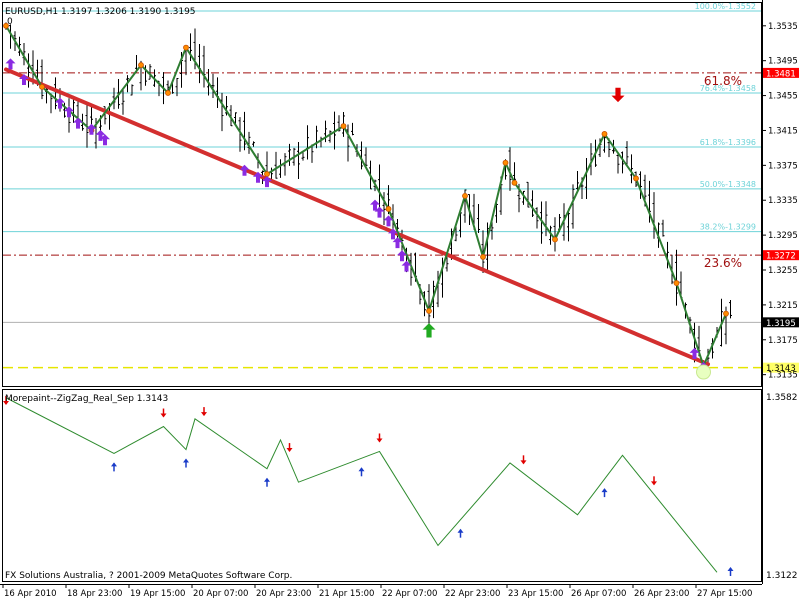 Image resolution: width=800 pixels, height=600 pixels. Describe the element at coordinates (472, 594) in the screenshot. I see `time-tick-label: 22 Apr 23:00` at that location.